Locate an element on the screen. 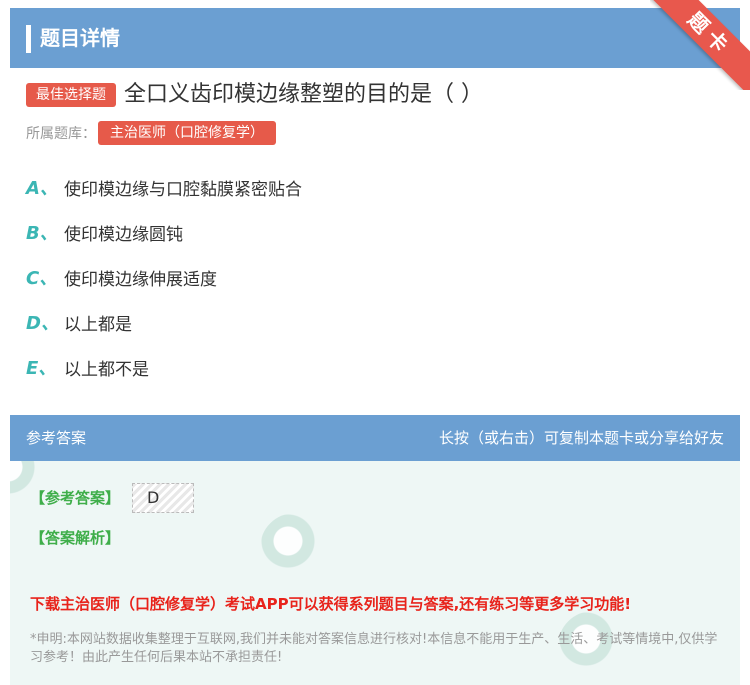 The width and height of the screenshot is (750, 685). answer-section-title: 参考答案 is located at coordinates (56, 438).